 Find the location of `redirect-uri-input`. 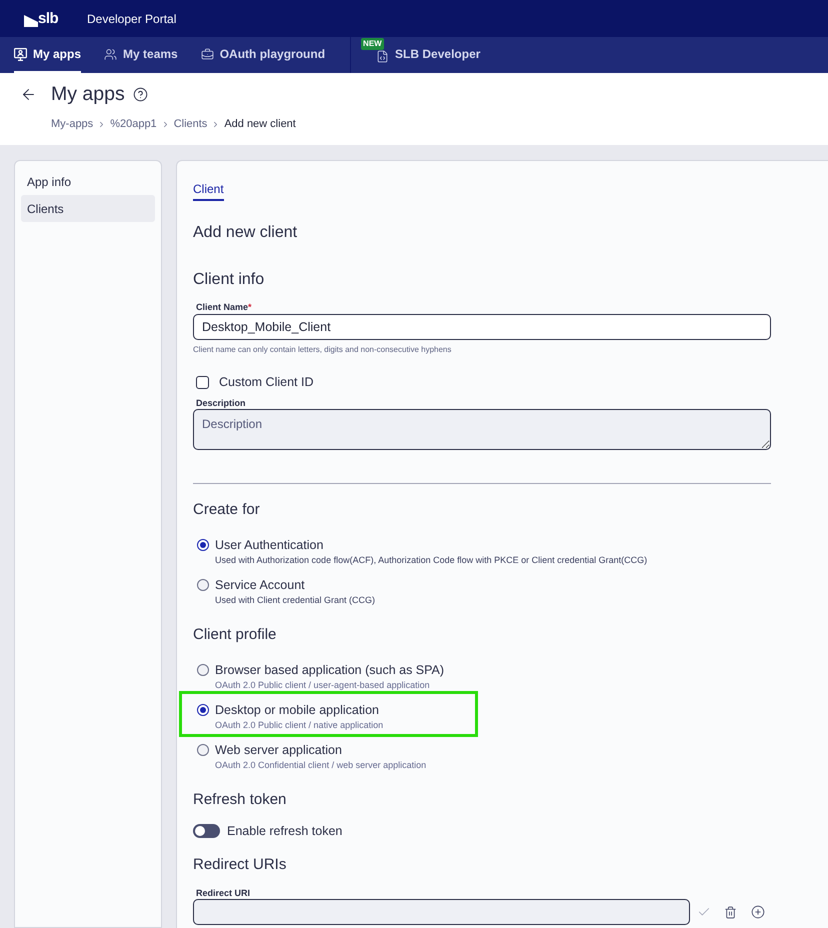

redirect-uri-input is located at coordinates (441, 912).